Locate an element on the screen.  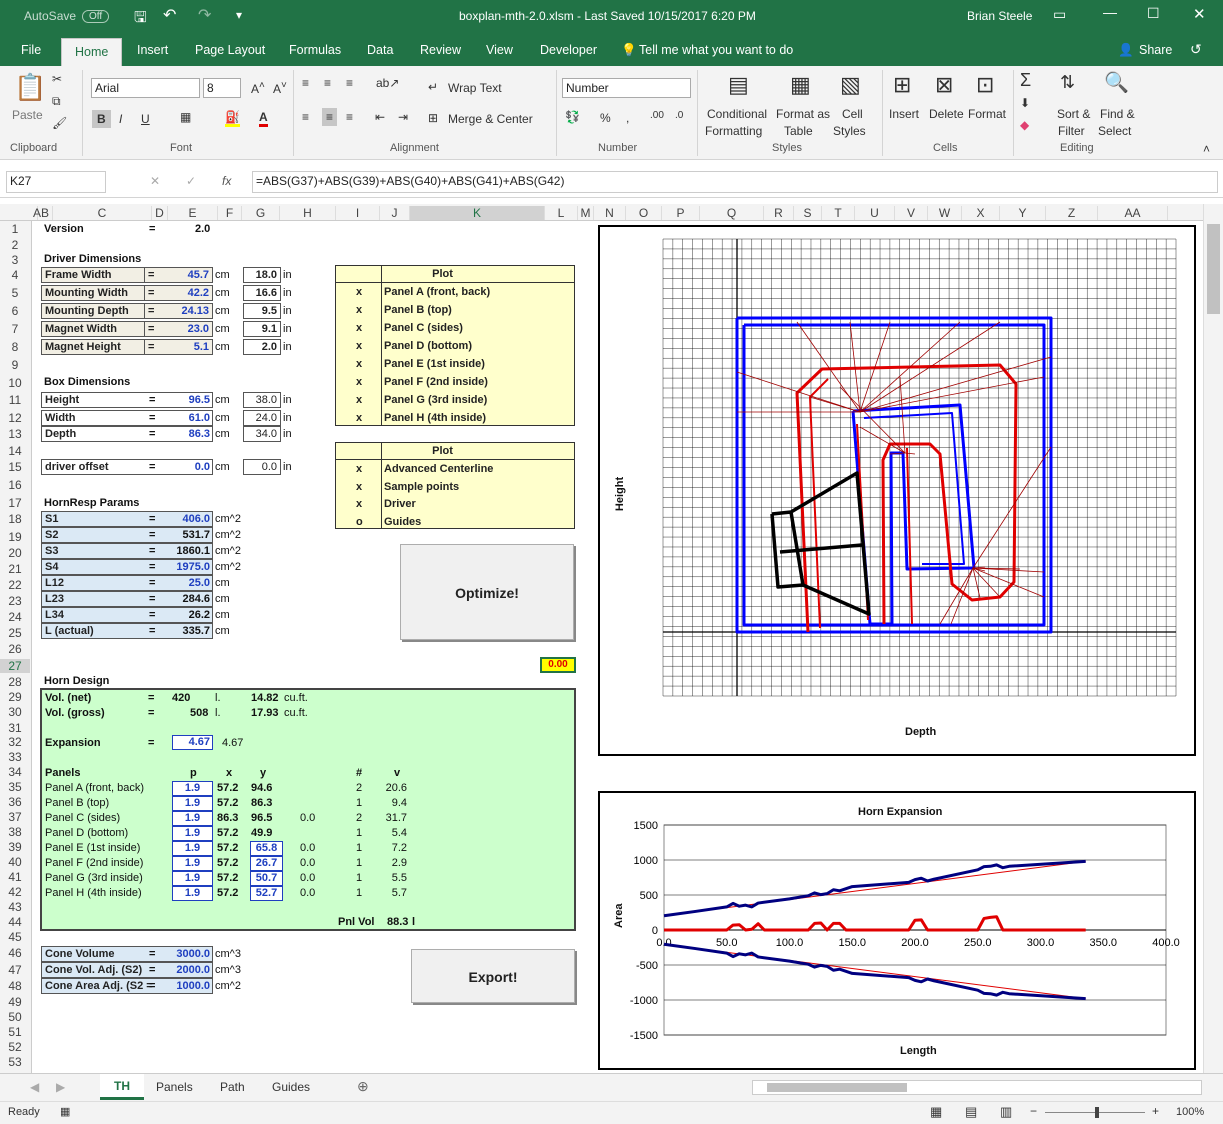
autosave-toggle: Off is located at coordinates (96, 16).